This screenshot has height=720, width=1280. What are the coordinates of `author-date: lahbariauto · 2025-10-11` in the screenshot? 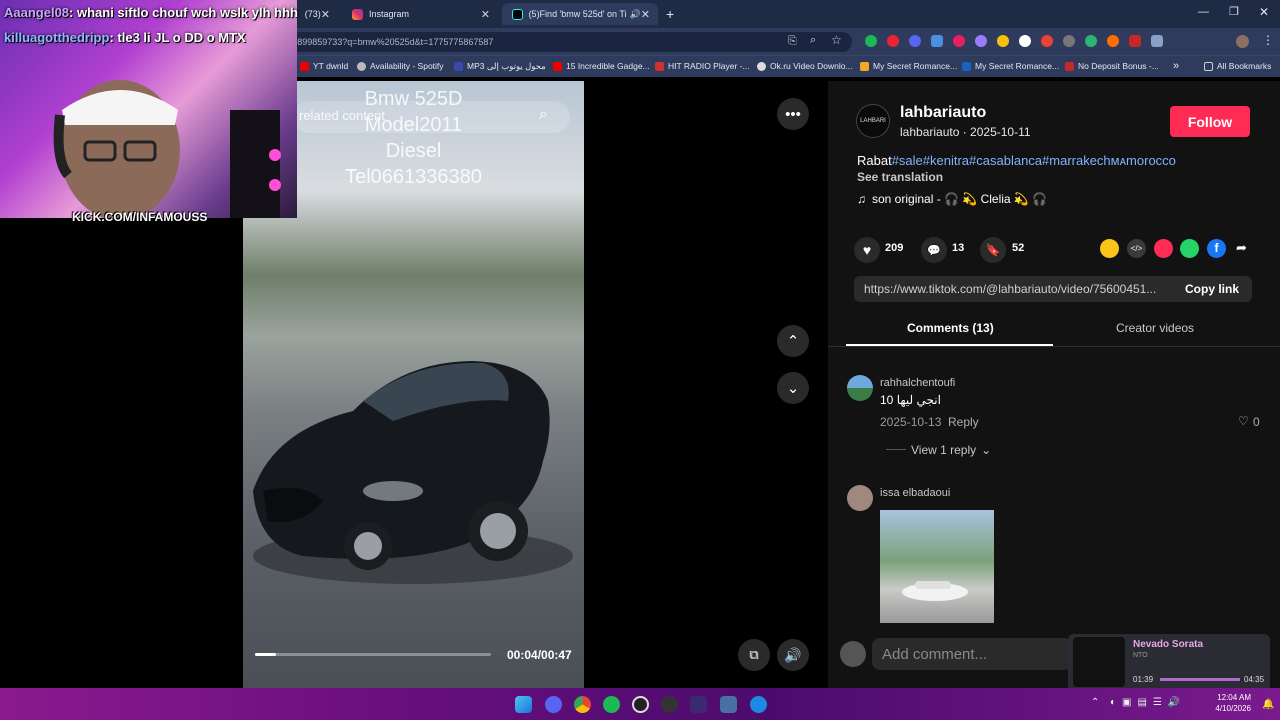 It's located at (965, 132).